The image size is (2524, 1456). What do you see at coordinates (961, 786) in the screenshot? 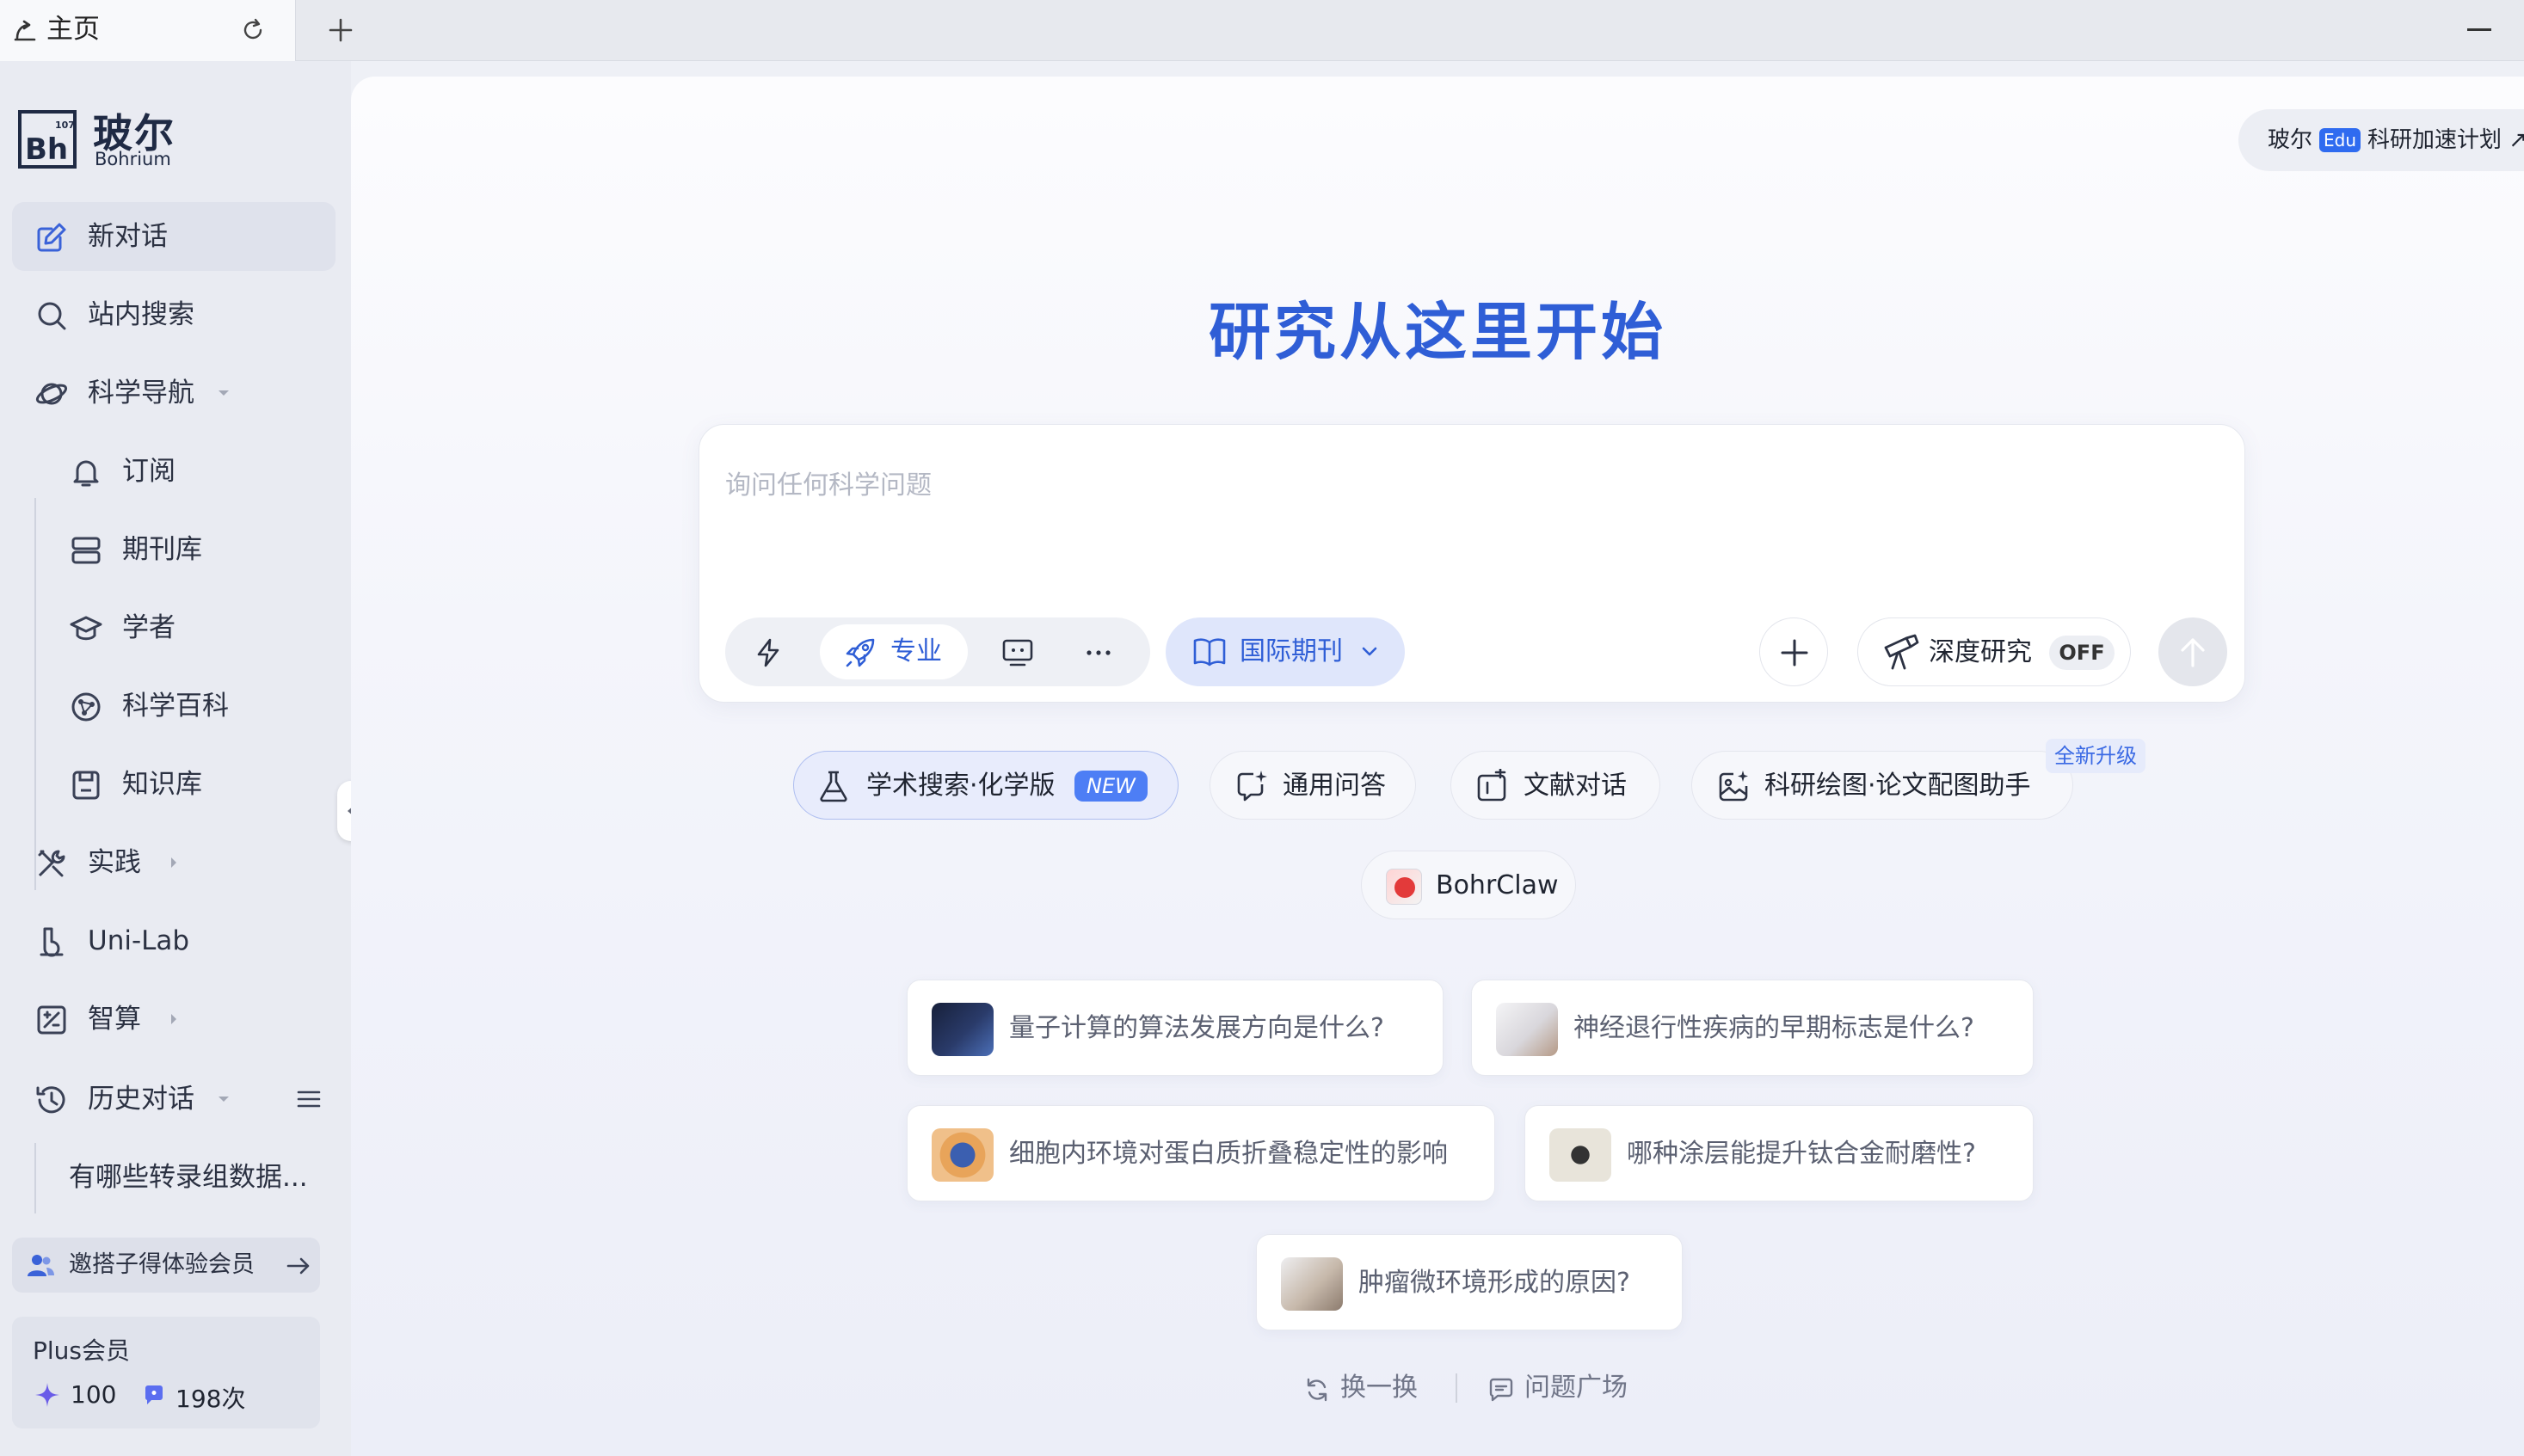
I see `chip-label: 学术搜索·化学版` at bounding box center [961, 786].